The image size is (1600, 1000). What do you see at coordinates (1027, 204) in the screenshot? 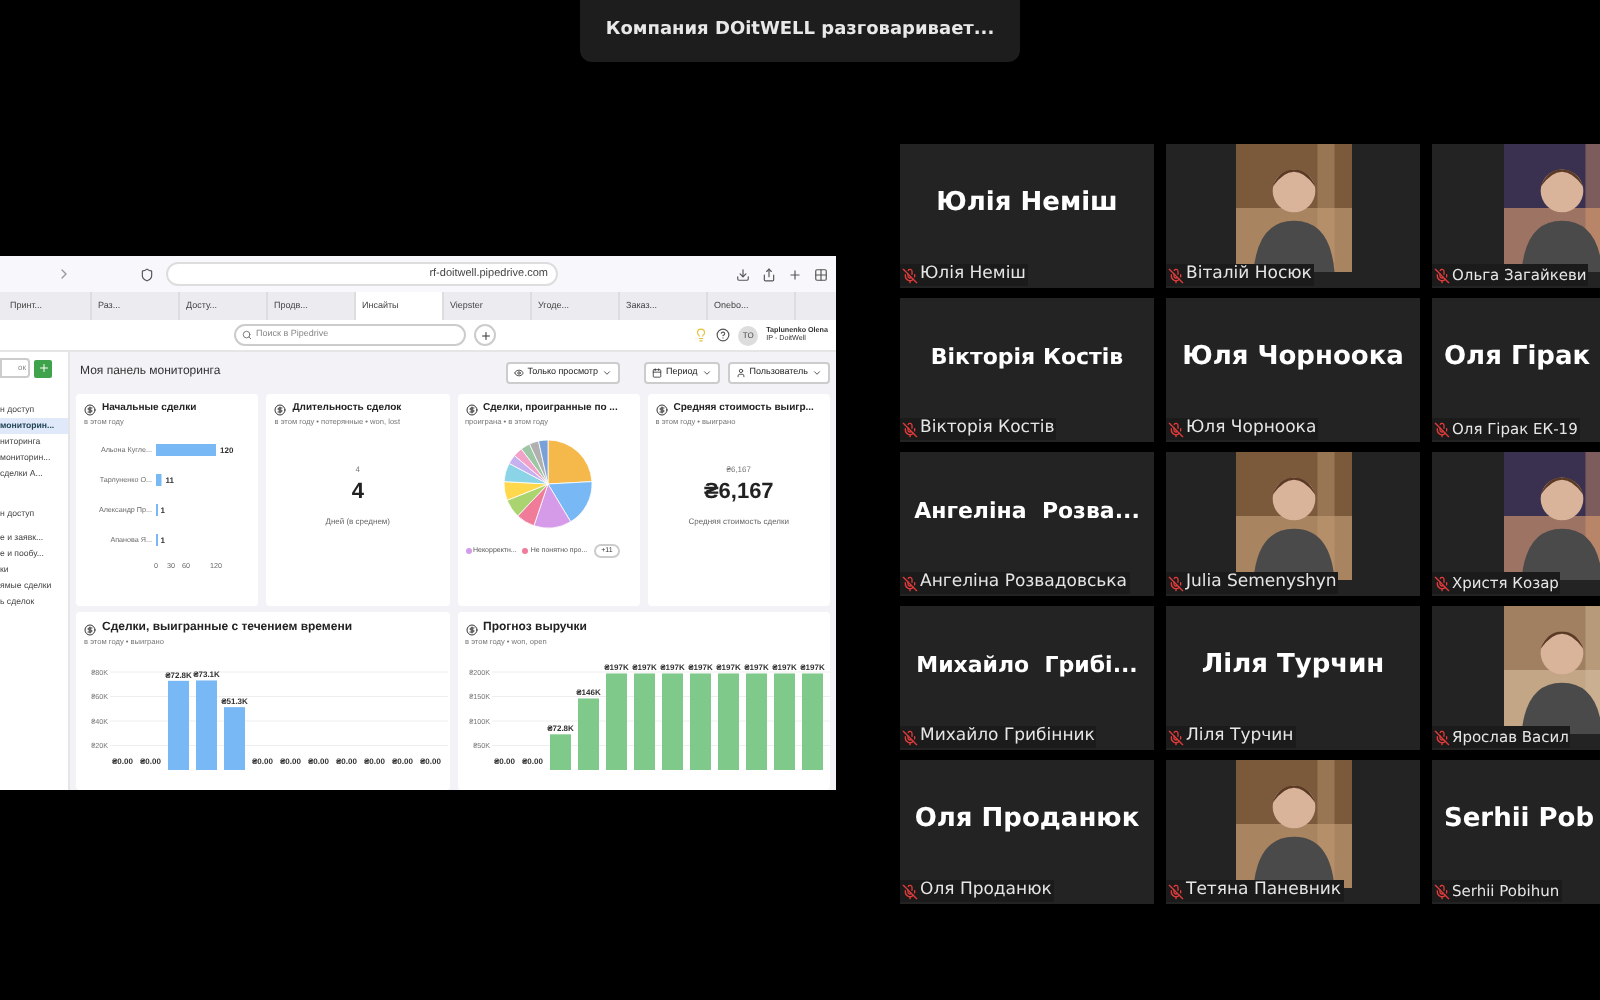
I see `participant-name: Юлія Неміш` at bounding box center [1027, 204].